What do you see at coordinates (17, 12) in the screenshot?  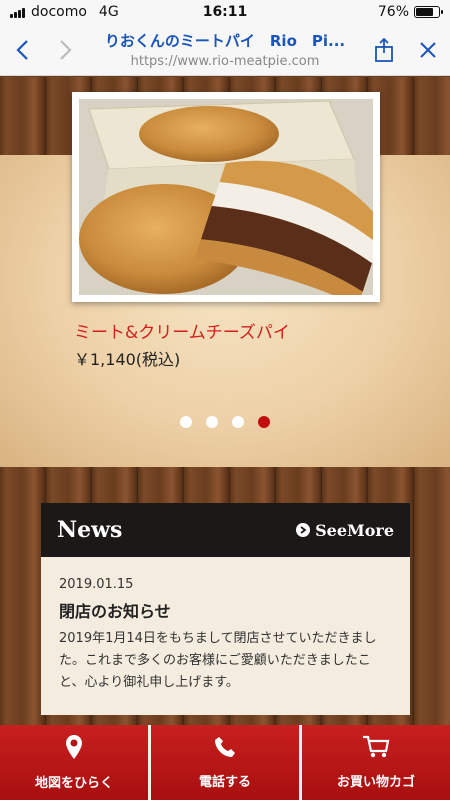 I see `signal-icon` at bounding box center [17, 12].